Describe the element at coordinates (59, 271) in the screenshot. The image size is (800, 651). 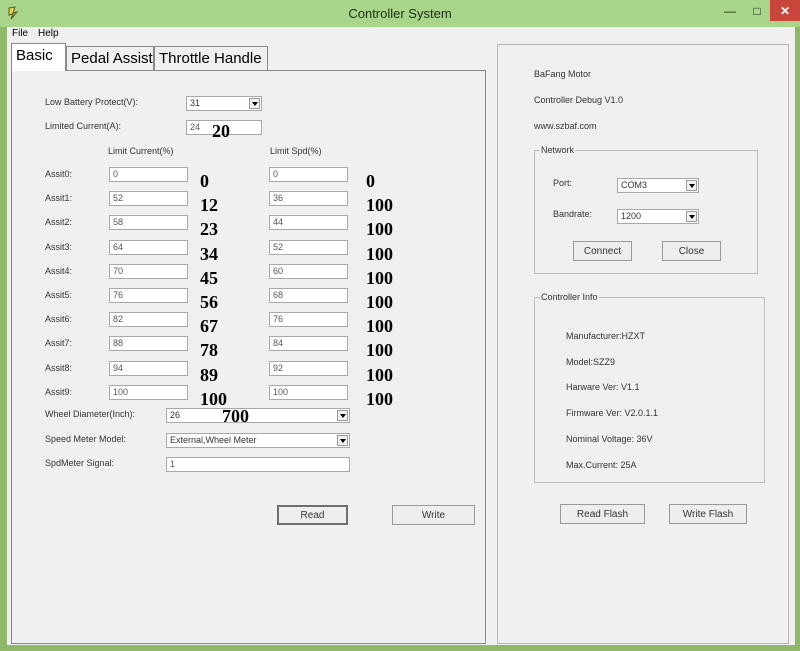
I see `assist-label: Assit4:` at that location.